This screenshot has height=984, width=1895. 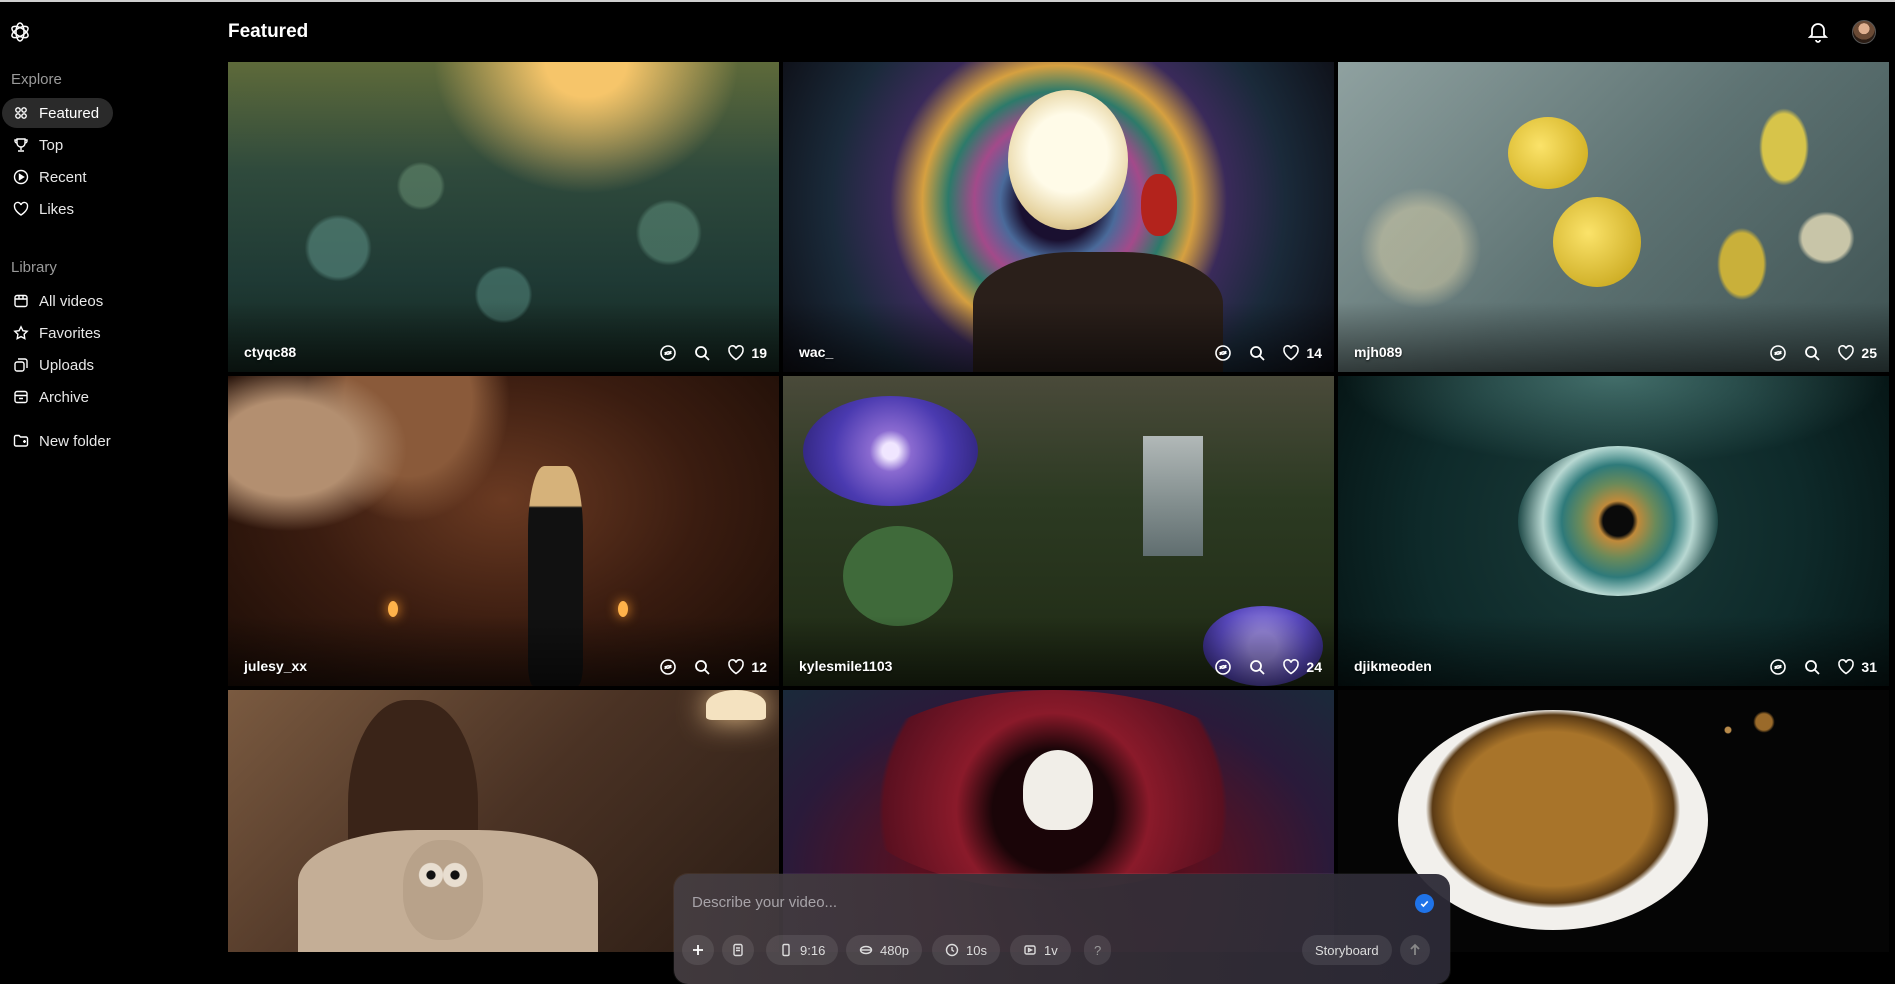 I want to click on add-button, so click(x=698, y=950).